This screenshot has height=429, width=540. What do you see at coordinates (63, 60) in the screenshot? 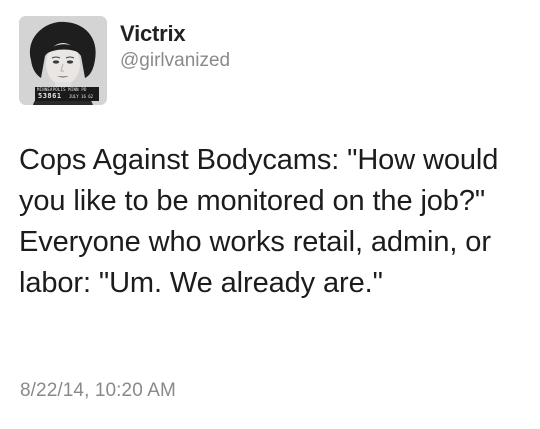
I see `avatar: MINNEAPOLIS MINN PD 53861 JULY 16 62` at bounding box center [63, 60].